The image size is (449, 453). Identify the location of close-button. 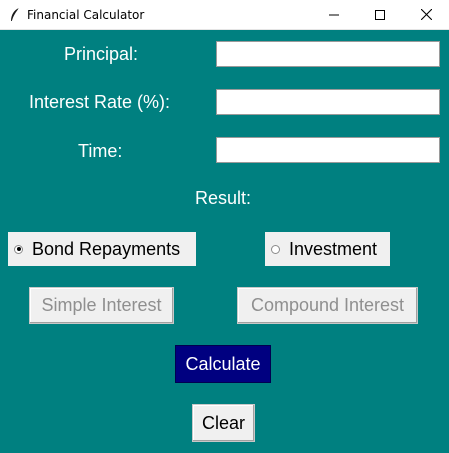
(426, 14).